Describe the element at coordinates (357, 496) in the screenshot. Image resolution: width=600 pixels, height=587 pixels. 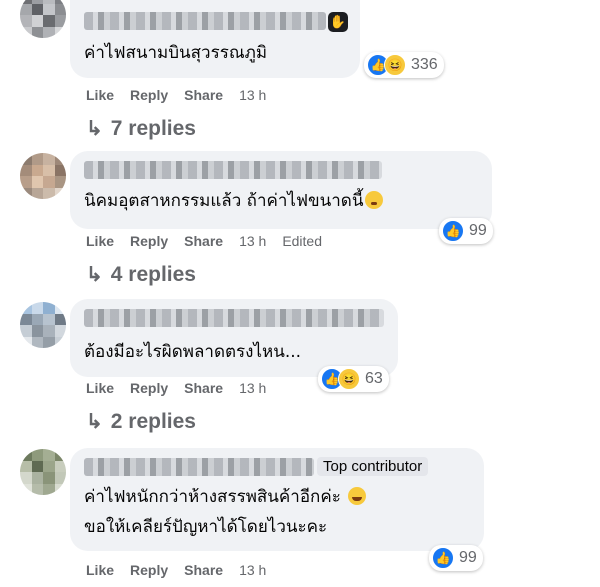
I see `grinning-sweat-emoji-icon` at that location.